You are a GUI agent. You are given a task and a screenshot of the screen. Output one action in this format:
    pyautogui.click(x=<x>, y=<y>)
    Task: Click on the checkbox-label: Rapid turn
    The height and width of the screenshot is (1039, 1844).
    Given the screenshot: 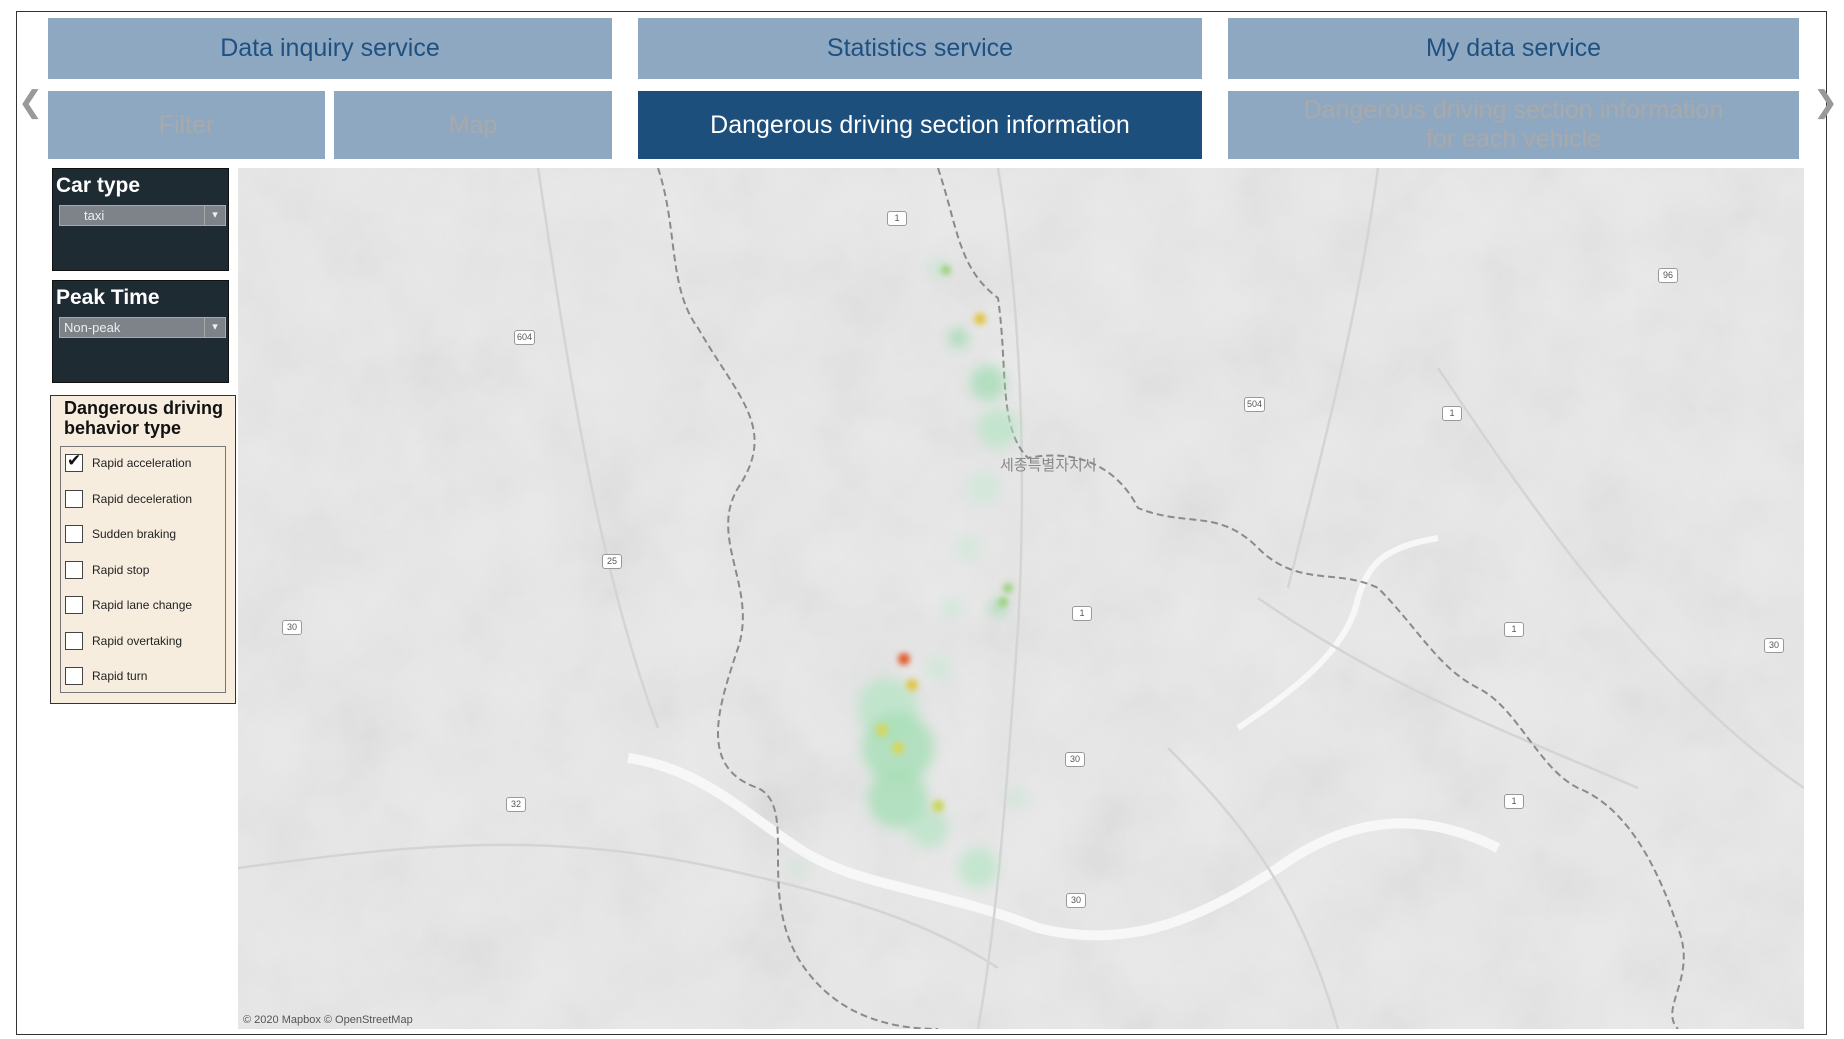 What is the action you would take?
    pyautogui.click(x=120, y=676)
    